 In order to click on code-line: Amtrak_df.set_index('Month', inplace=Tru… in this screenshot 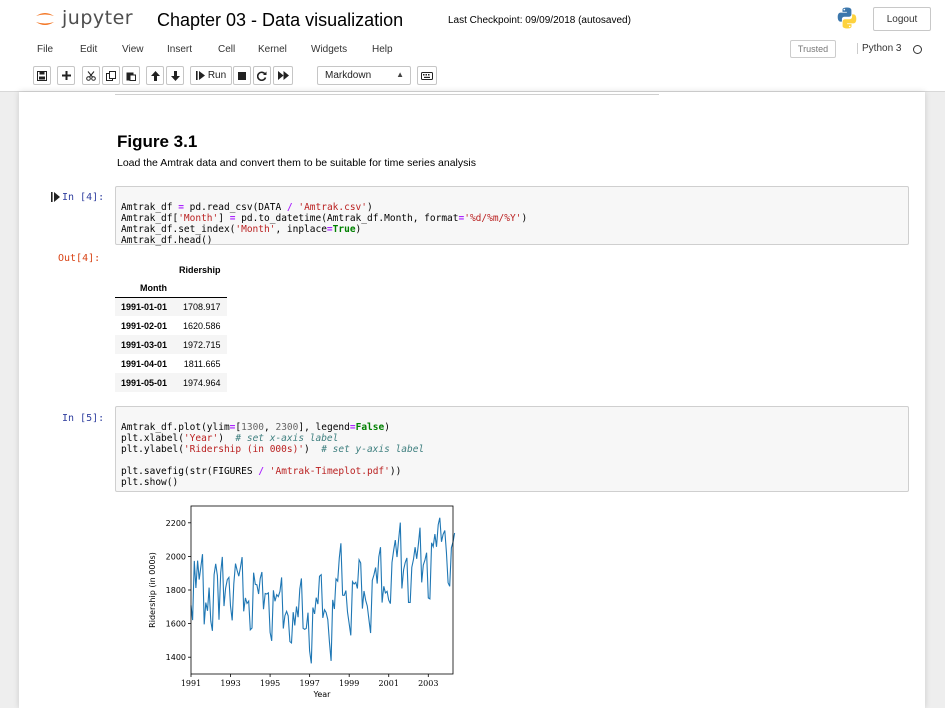, I will do `click(241, 229)`.